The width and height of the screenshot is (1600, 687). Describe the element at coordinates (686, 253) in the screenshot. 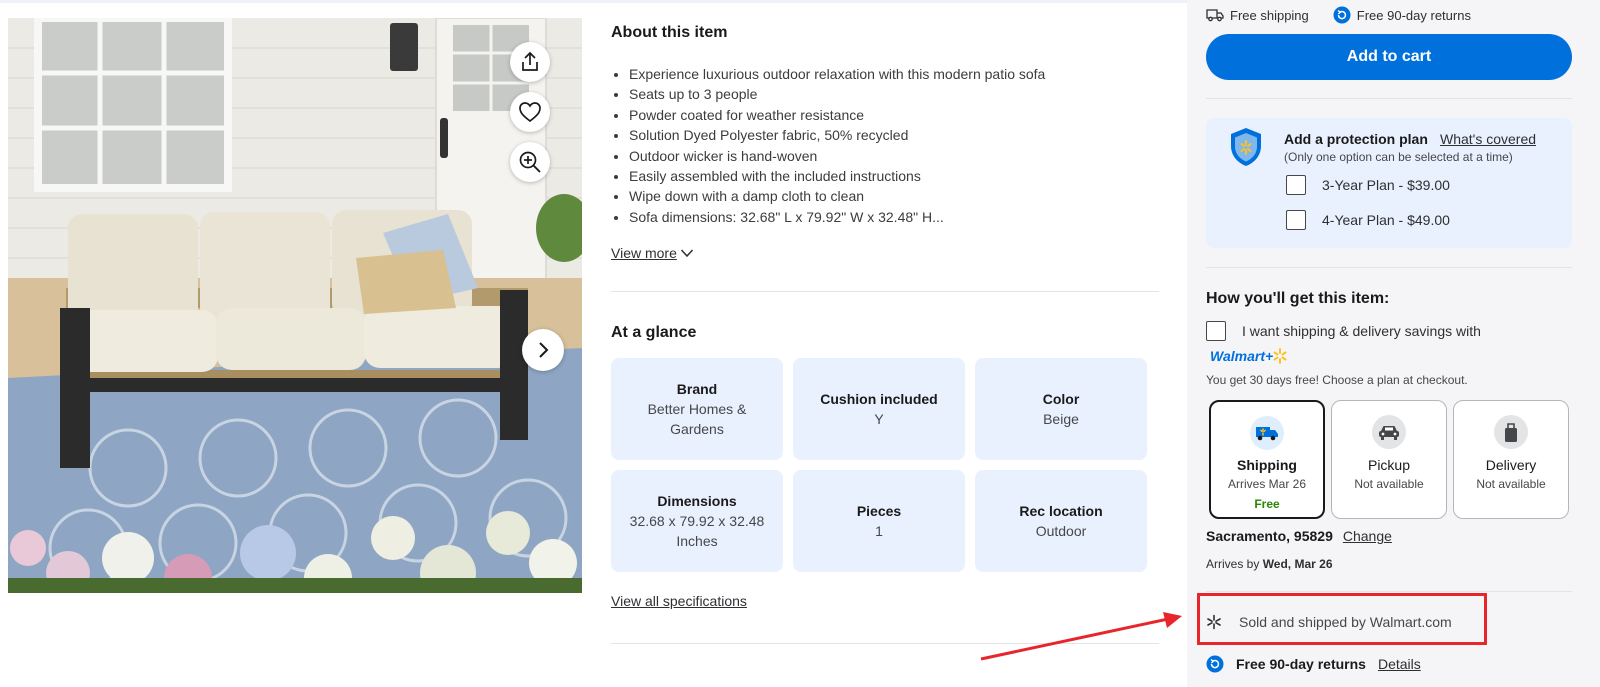

I see `chevron-down-icon` at that location.